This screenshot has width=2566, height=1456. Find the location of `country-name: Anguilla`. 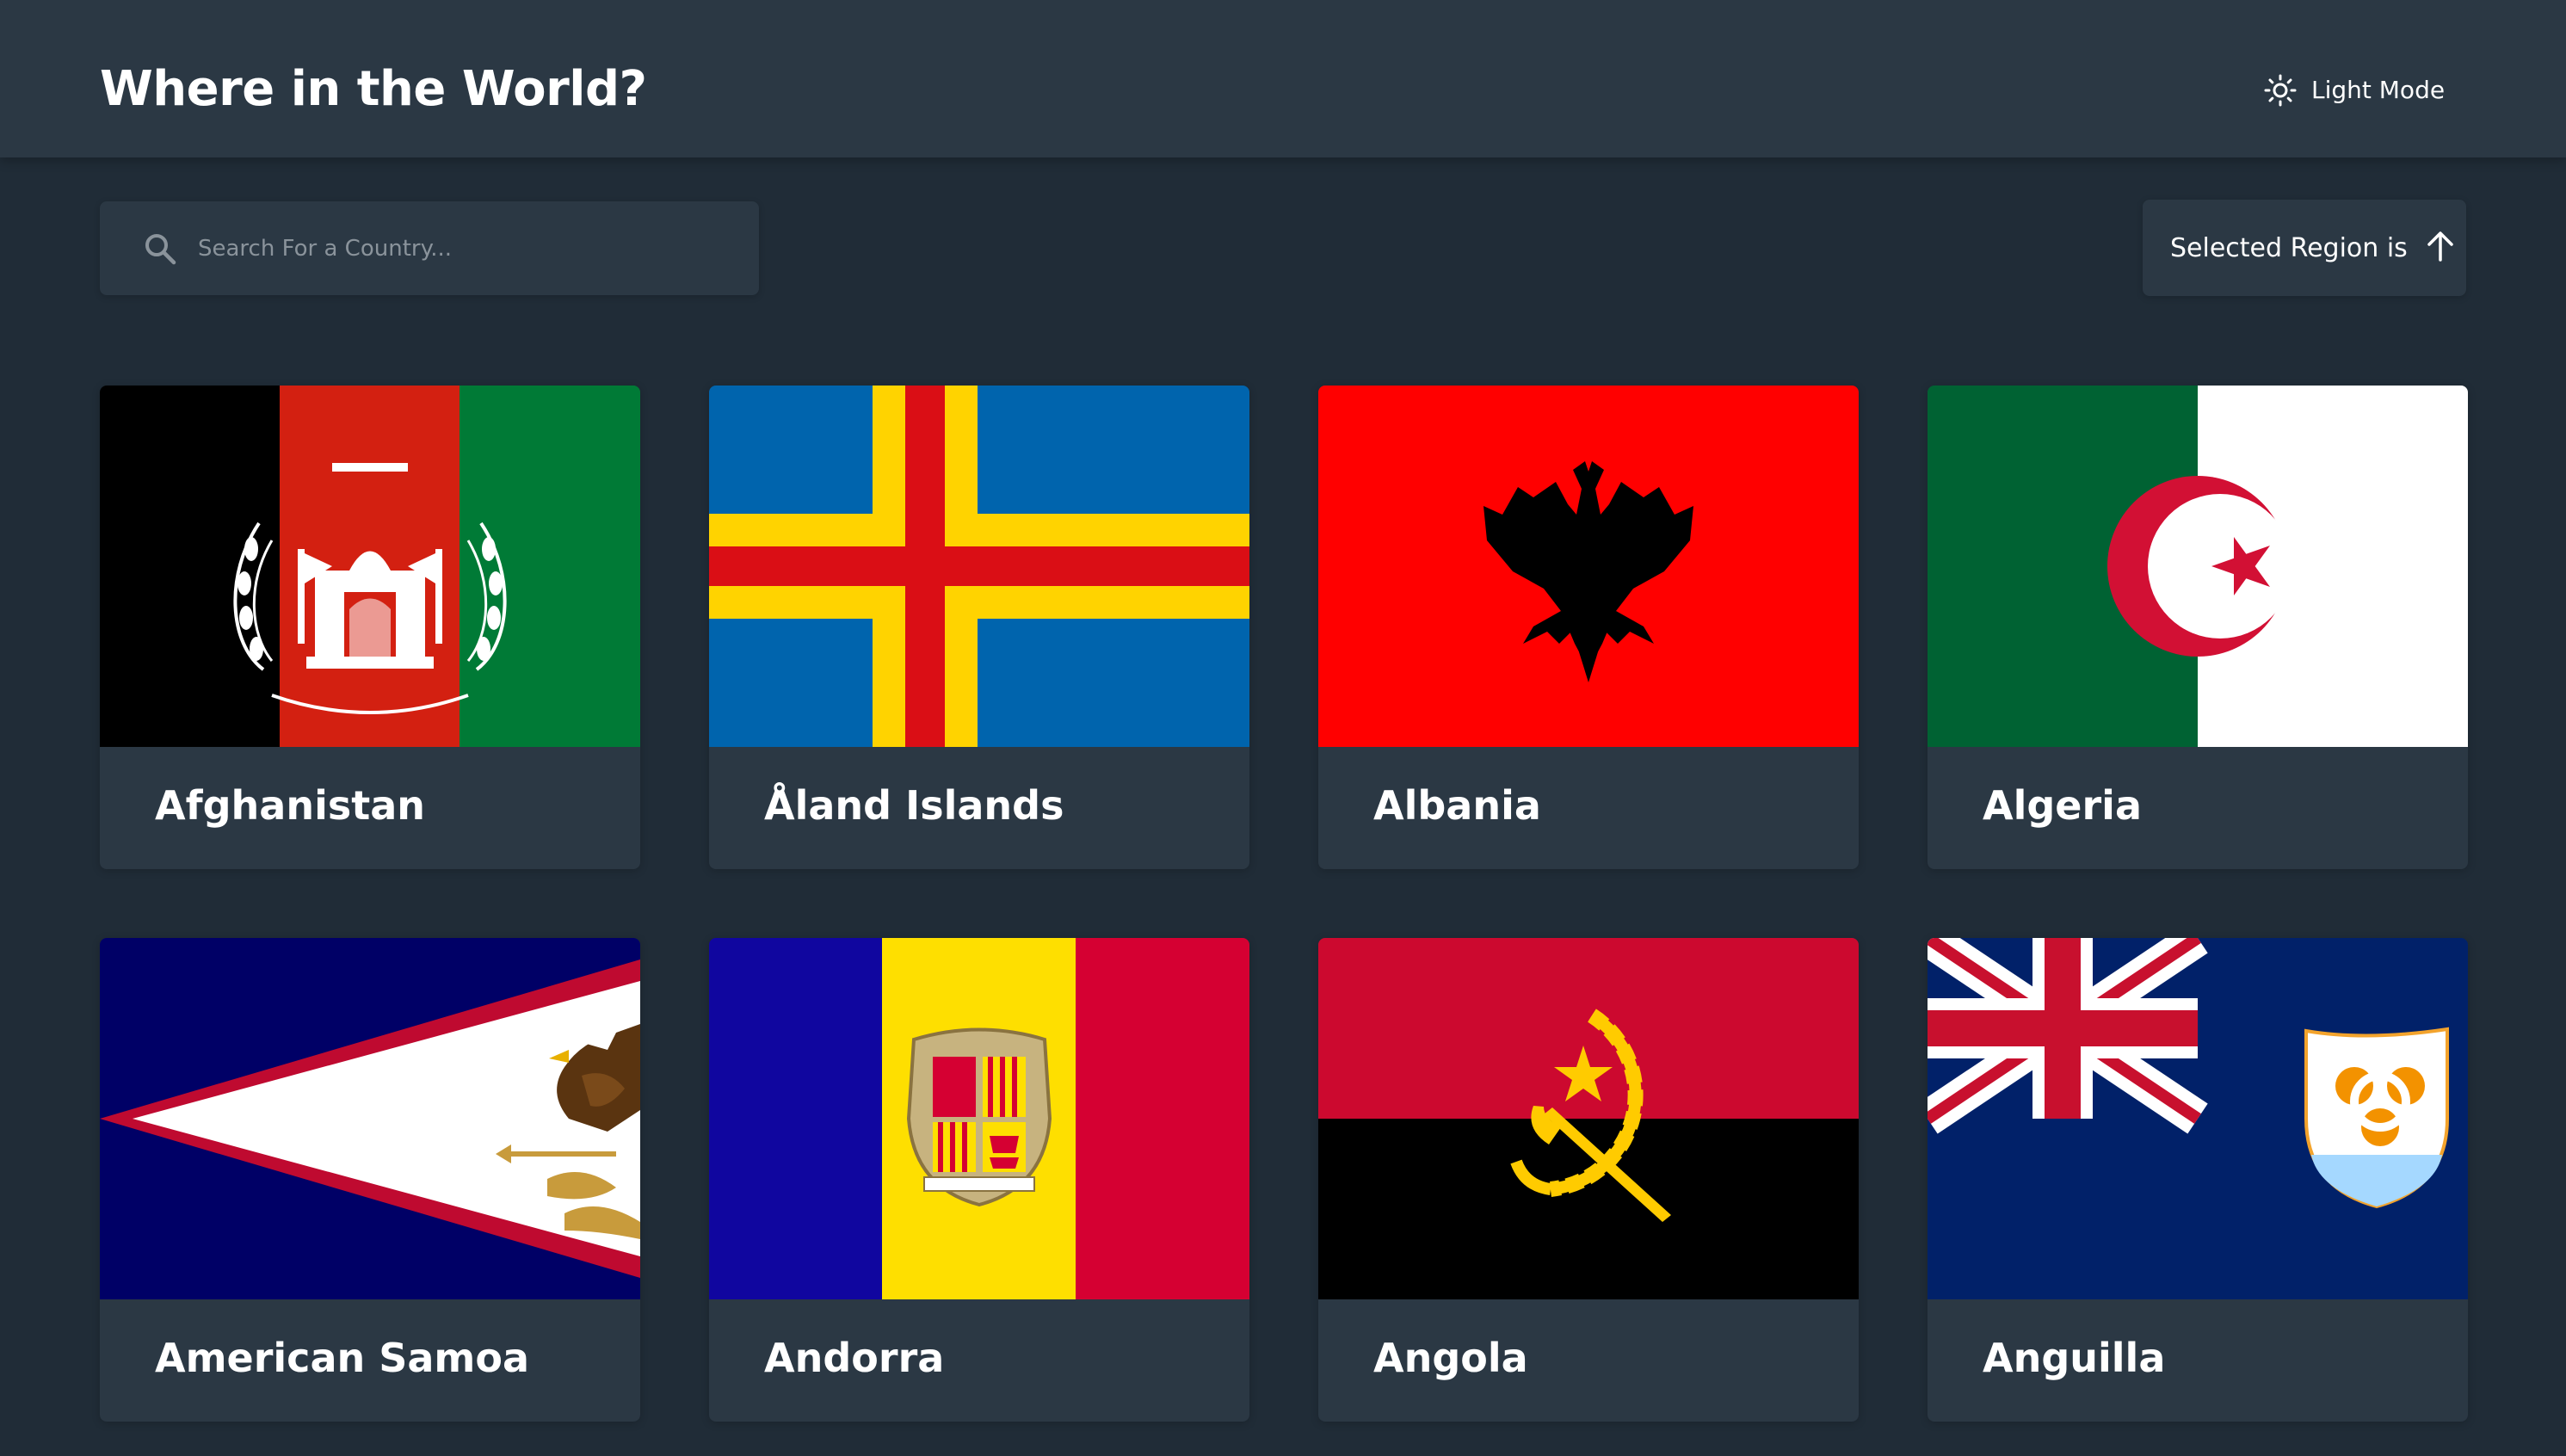

country-name: Anguilla is located at coordinates (2074, 1358).